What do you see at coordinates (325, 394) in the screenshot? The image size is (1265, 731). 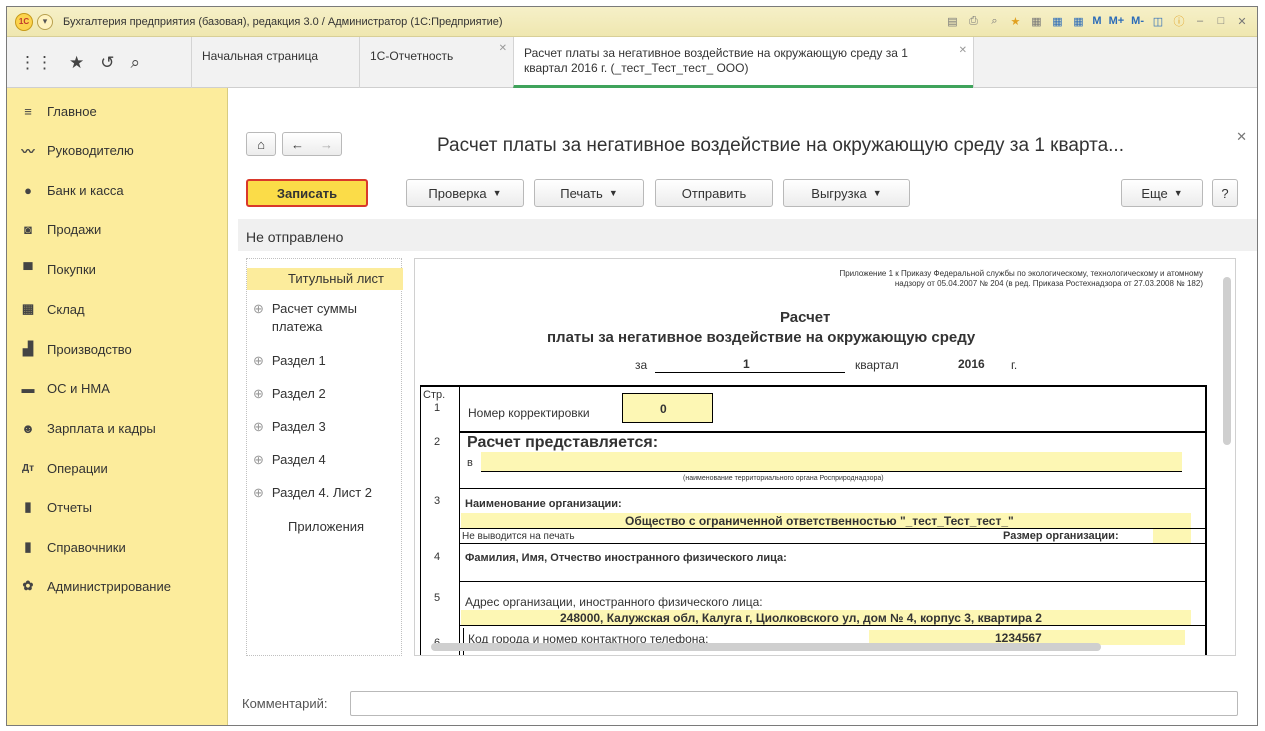 I see `section-2: ⊕ Раздел 2` at bounding box center [325, 394].